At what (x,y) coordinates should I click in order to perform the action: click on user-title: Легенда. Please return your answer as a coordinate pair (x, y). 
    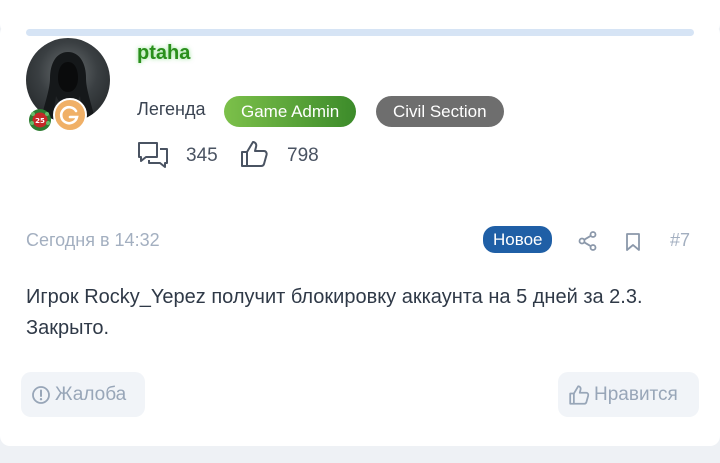
    Looking at the image, I should click on (171, 109).